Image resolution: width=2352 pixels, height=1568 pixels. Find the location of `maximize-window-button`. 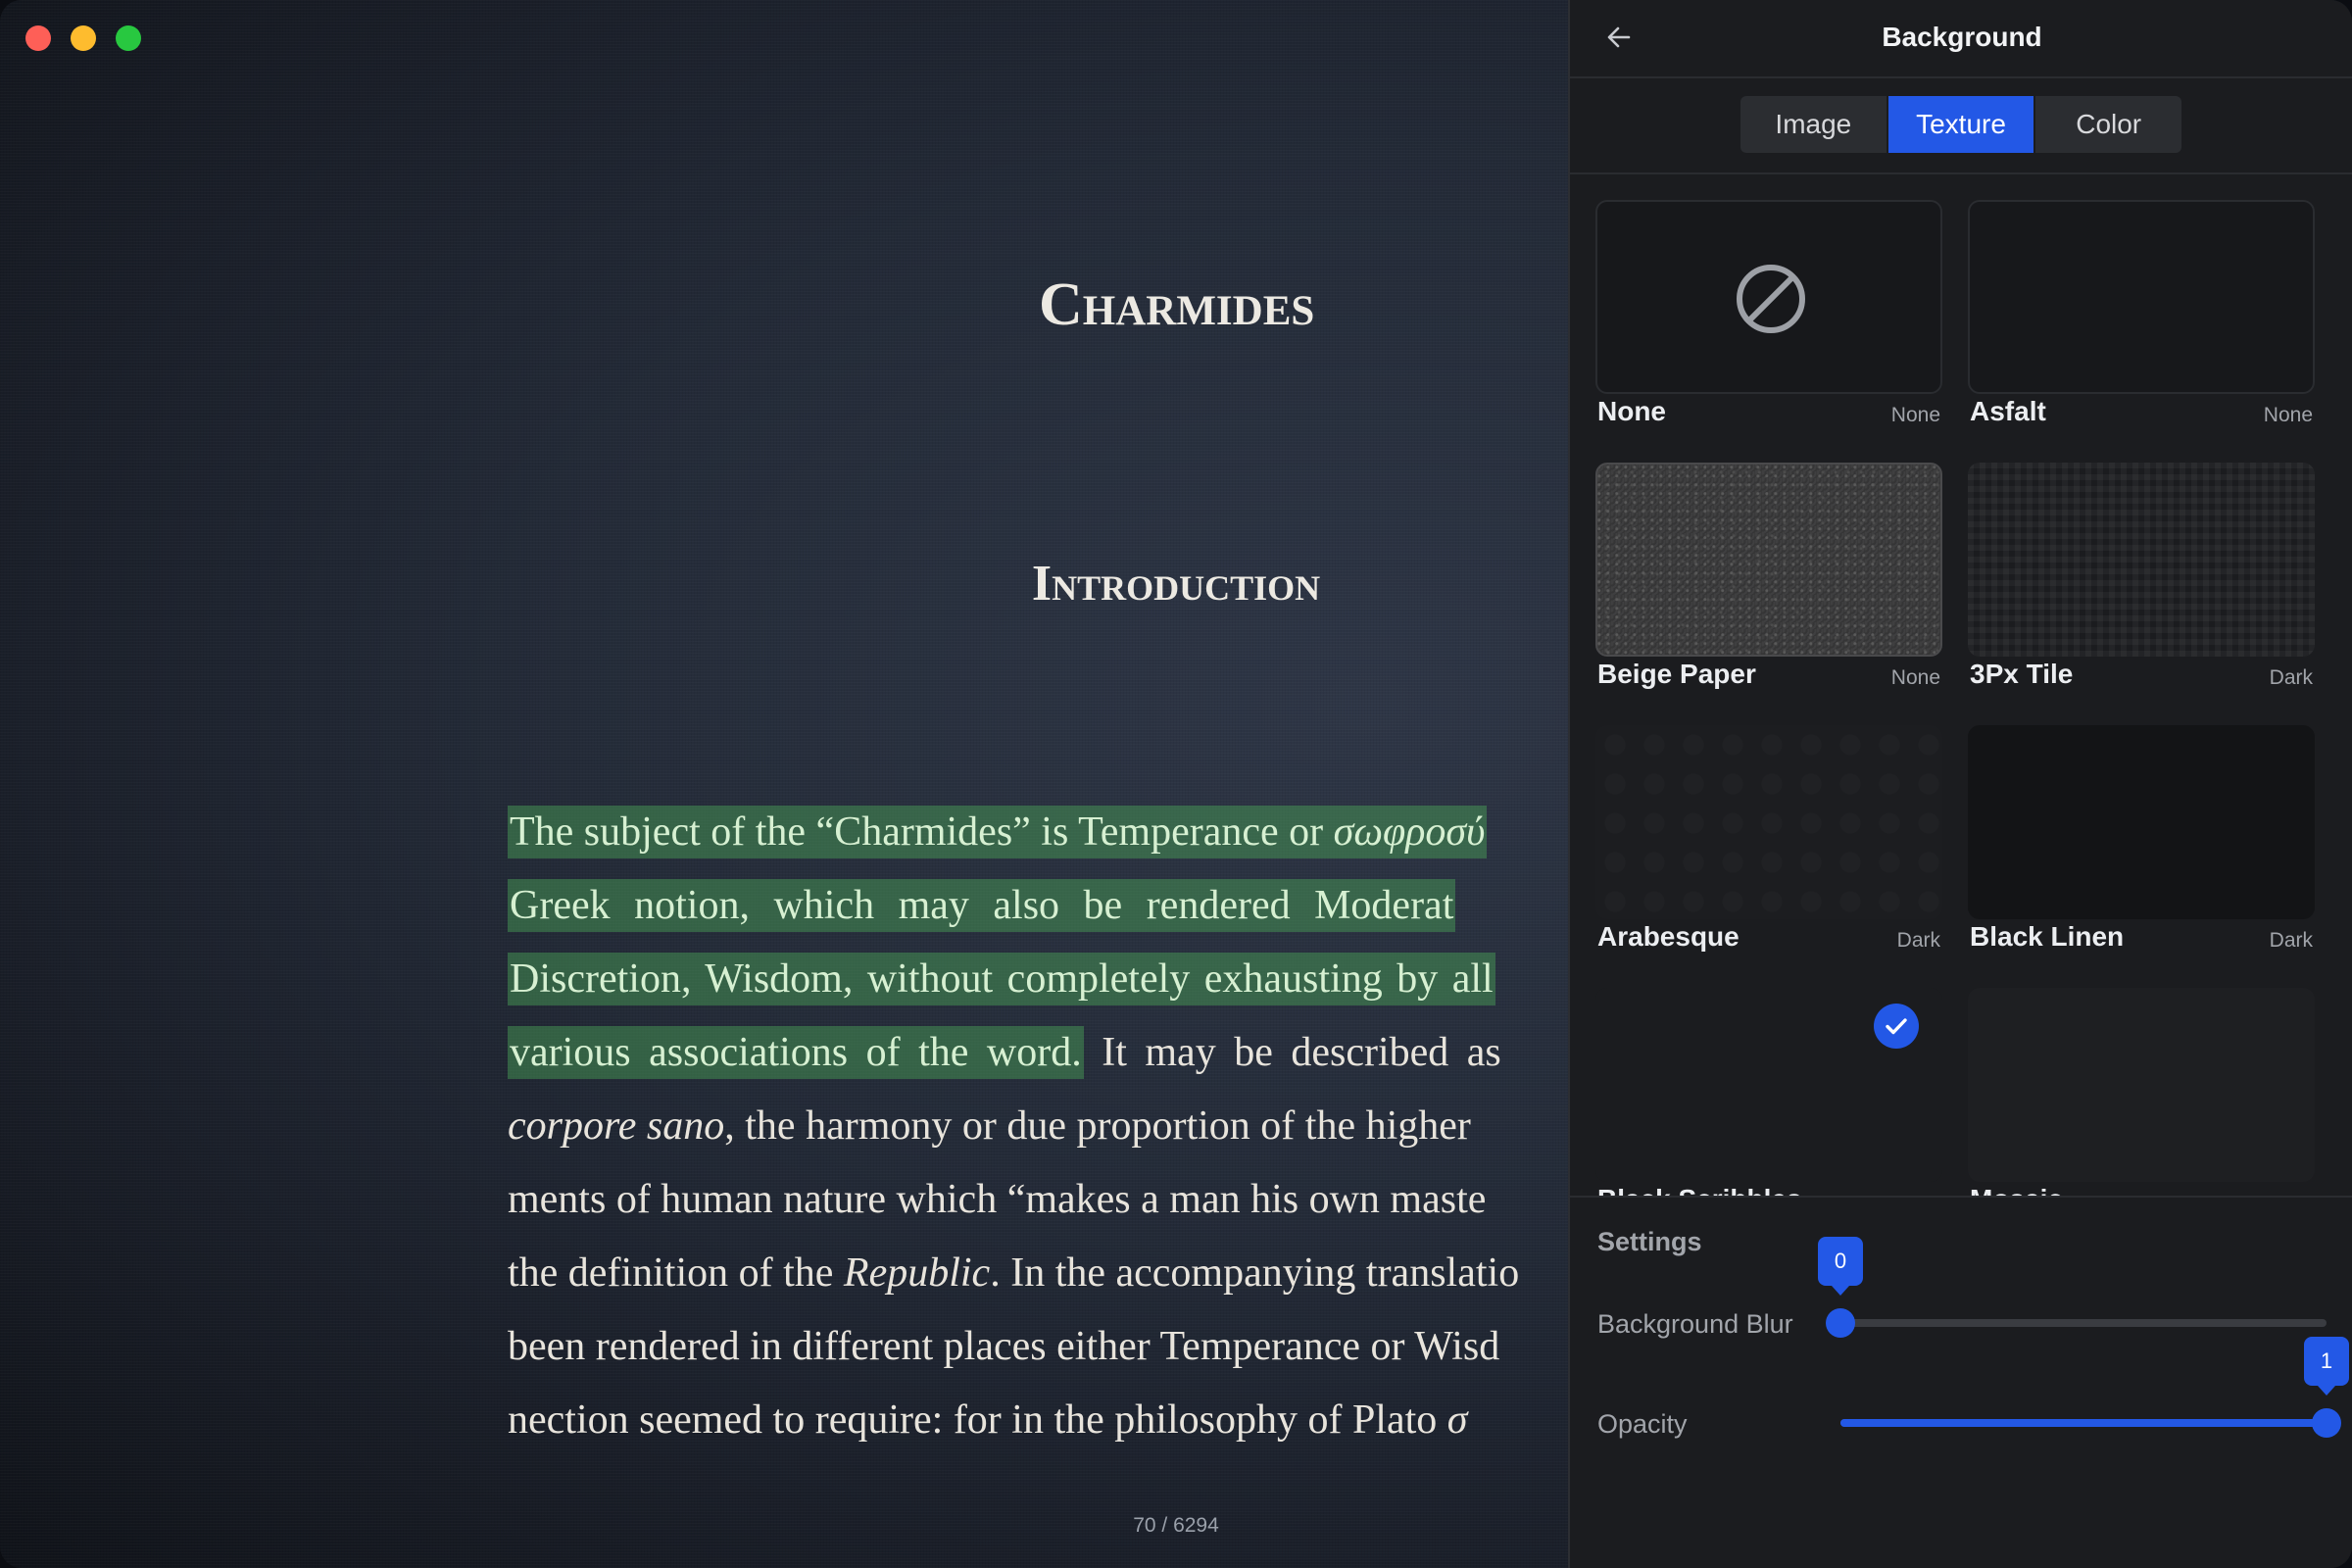

maximize-window-button is located at coordinates (128, 38).